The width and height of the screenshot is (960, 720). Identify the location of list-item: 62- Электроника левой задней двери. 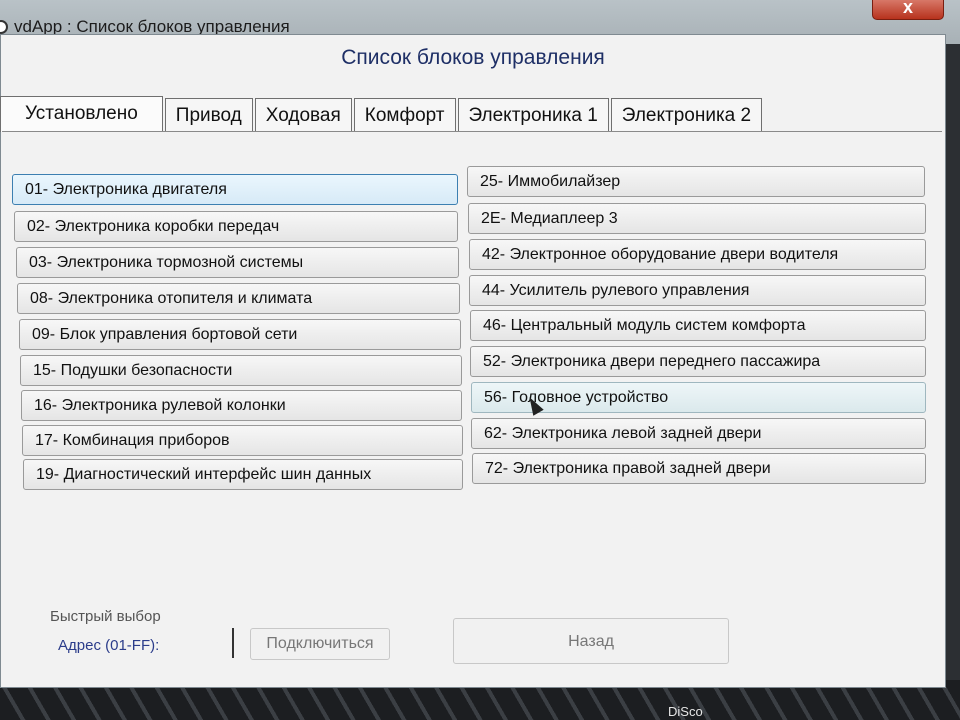
(698, 433).